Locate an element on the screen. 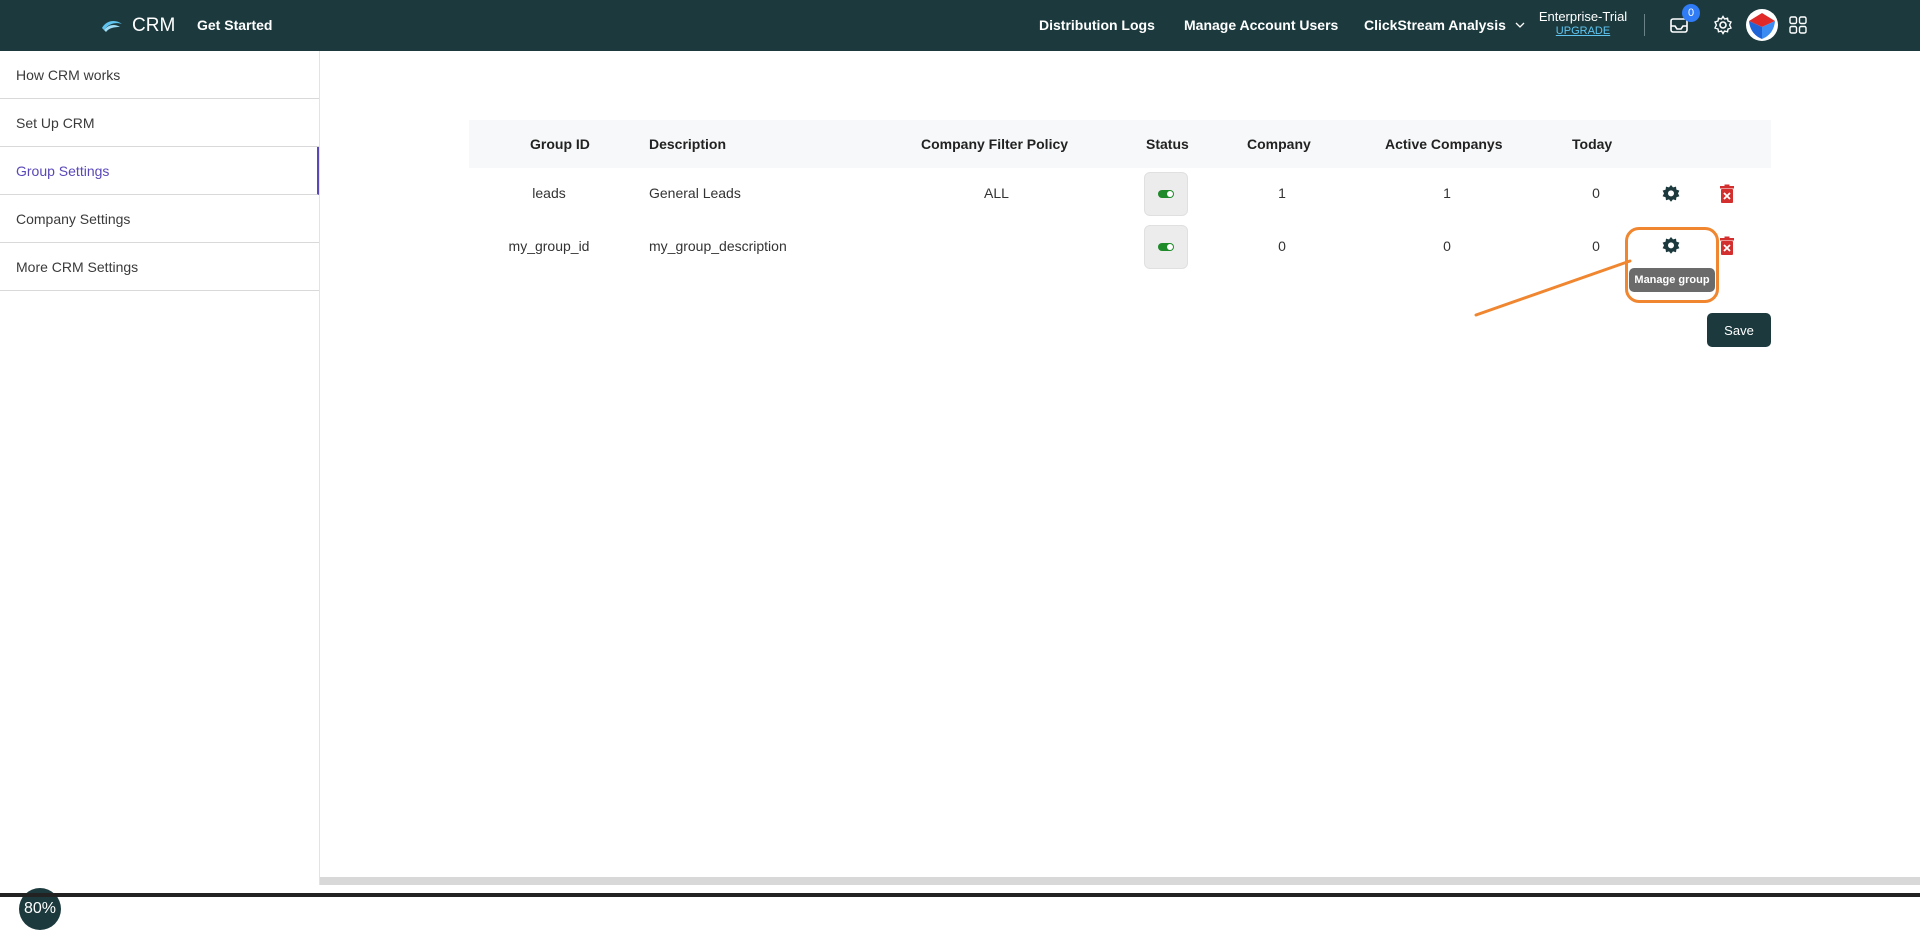  gear-icon is located at coordinates (1671, 194).